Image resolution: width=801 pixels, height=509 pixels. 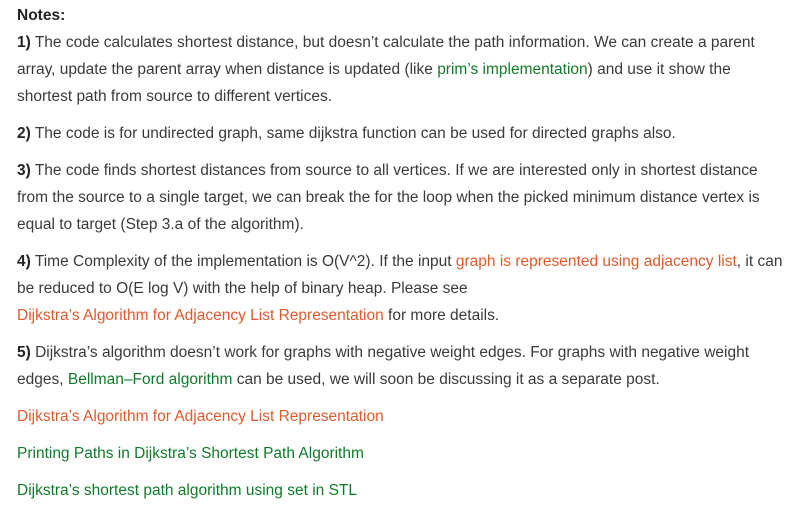 I want to click on note-number: 1), so click(x=24, y=42).